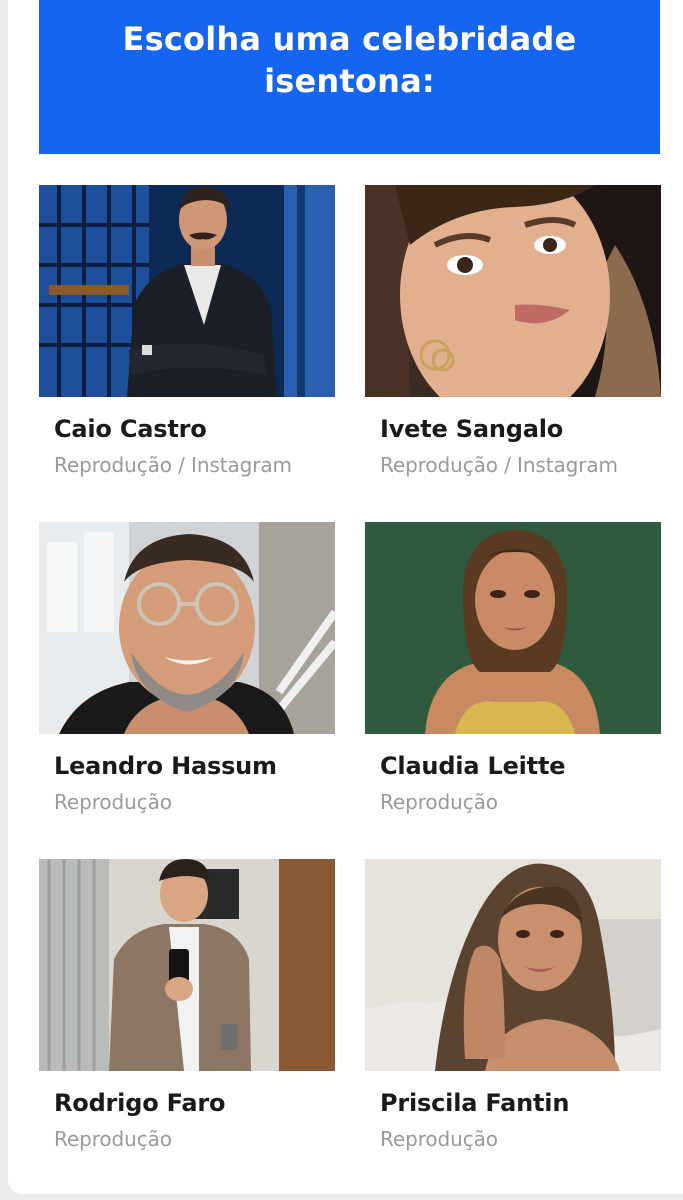 Image resolution: width=683 pixels, height=1200 pixels. I want to click on celebrity-name: Priscila Fantin, so click(475, 1103).